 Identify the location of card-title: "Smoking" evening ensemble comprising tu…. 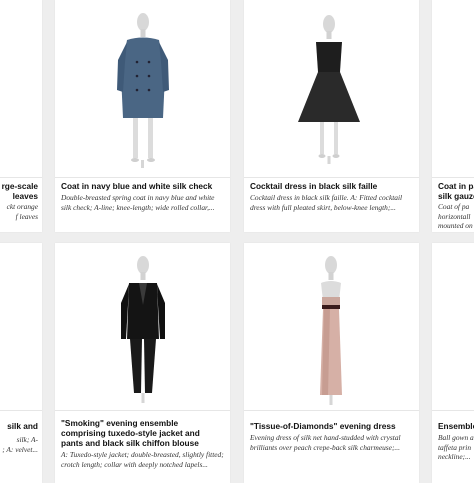
(130, 433).